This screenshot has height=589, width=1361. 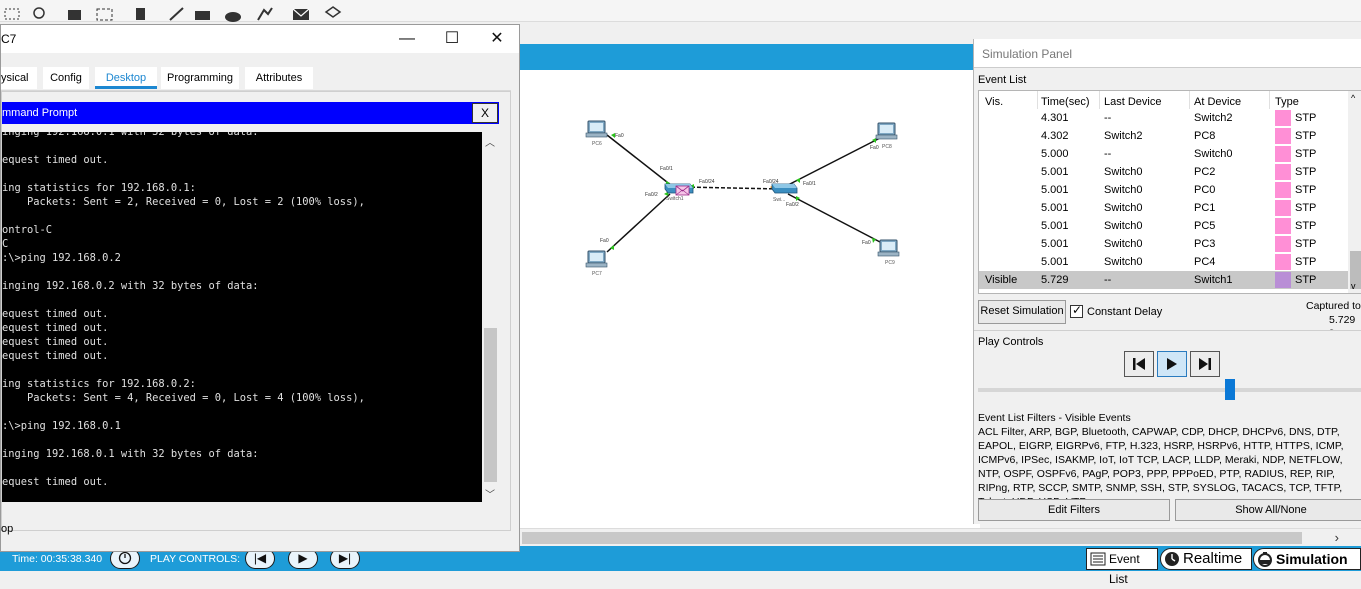 What do you see at coordinates (177, 14) in the screenshot?
I see `draw-line-icon` at bounding box center [177, 14].